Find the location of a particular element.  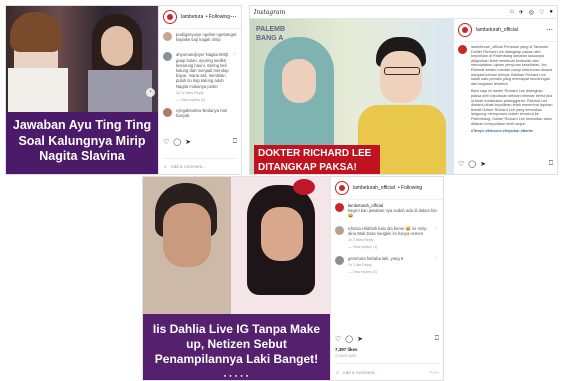

instagram-topbar: Instagram ⌂ ✈ ◎ ♡ ● is located at coordinates (403, 12).